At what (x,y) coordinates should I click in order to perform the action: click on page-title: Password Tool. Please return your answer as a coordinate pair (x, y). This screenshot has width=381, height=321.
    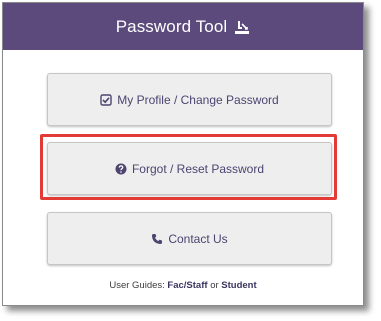
    Looking at the image, I should click on (171, 26).